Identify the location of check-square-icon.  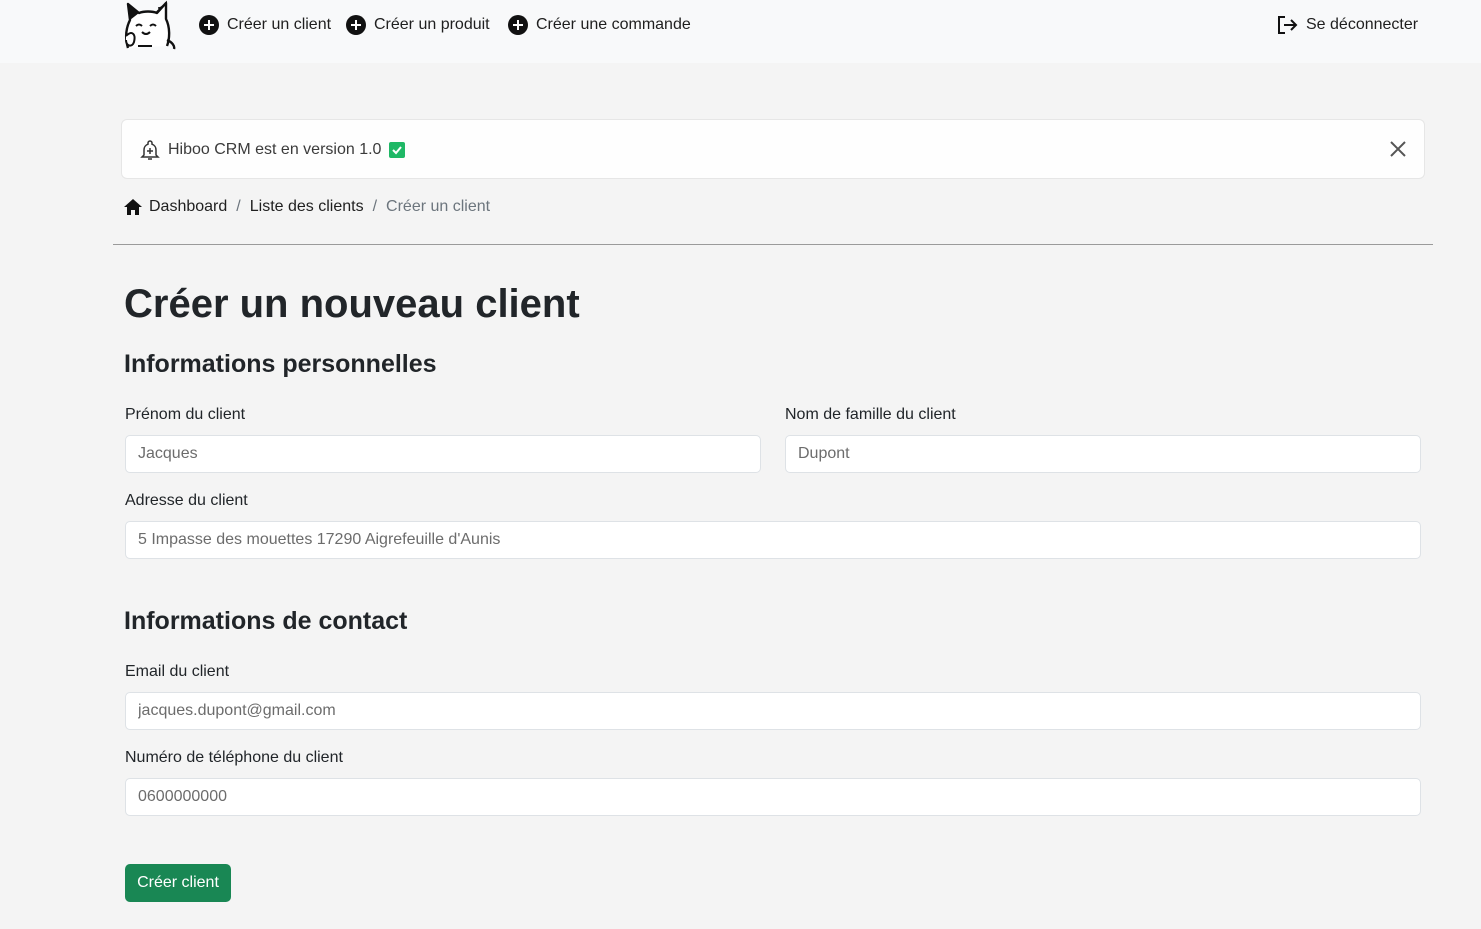
(397, 150).